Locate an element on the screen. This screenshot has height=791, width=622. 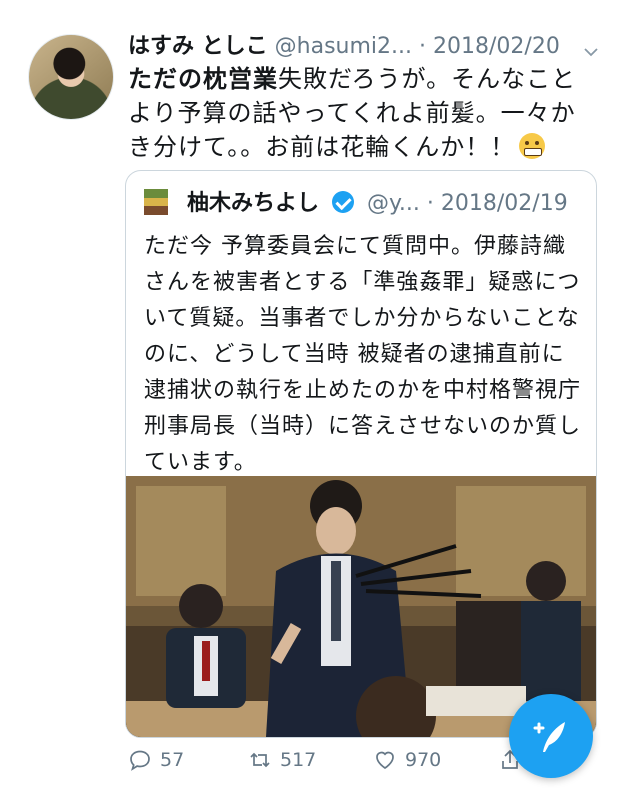
retweet-count: 517 is located at coordinates (298, 760).